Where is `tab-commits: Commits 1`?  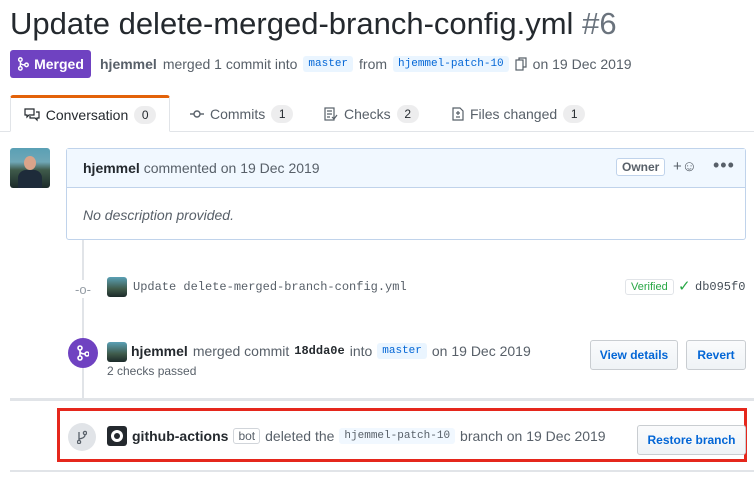 tab-commits: Commits 1 is located at coordinates (242, 113).